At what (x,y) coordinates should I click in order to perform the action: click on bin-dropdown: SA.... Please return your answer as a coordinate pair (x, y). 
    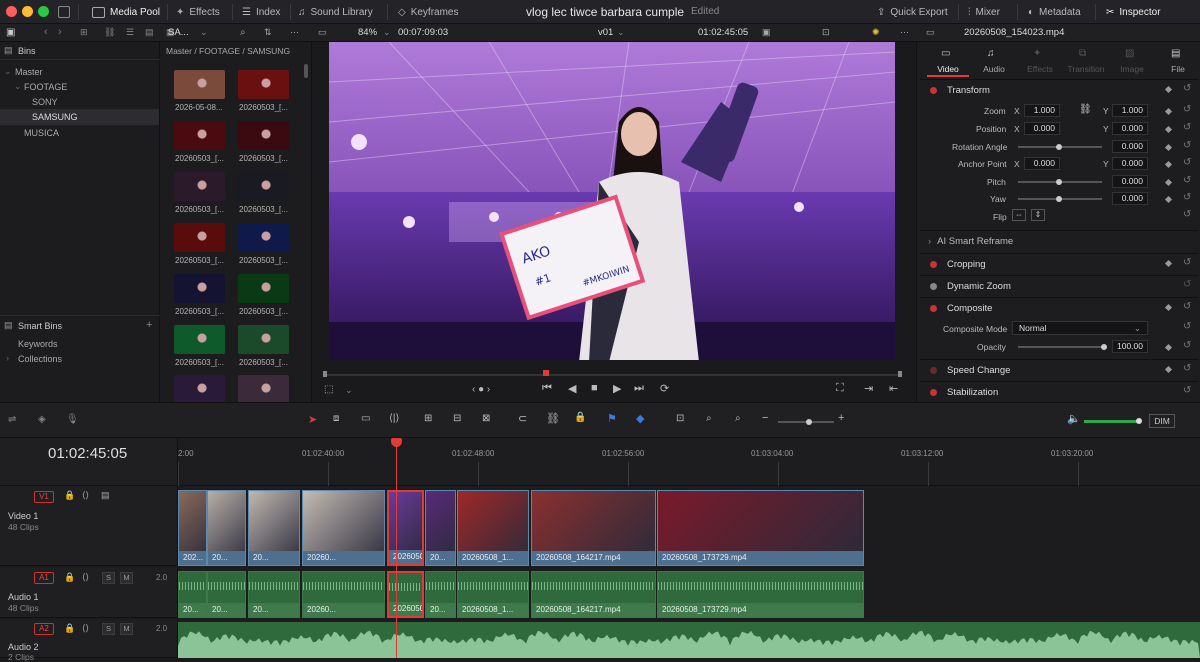
    Looking at the image, I should click on (178, 32).